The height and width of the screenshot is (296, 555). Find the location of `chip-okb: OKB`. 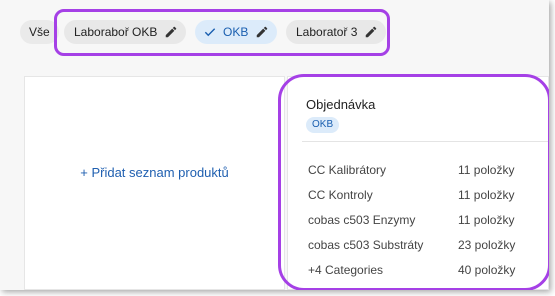

chip-okb: OKB is located at coordinates (236, 32).